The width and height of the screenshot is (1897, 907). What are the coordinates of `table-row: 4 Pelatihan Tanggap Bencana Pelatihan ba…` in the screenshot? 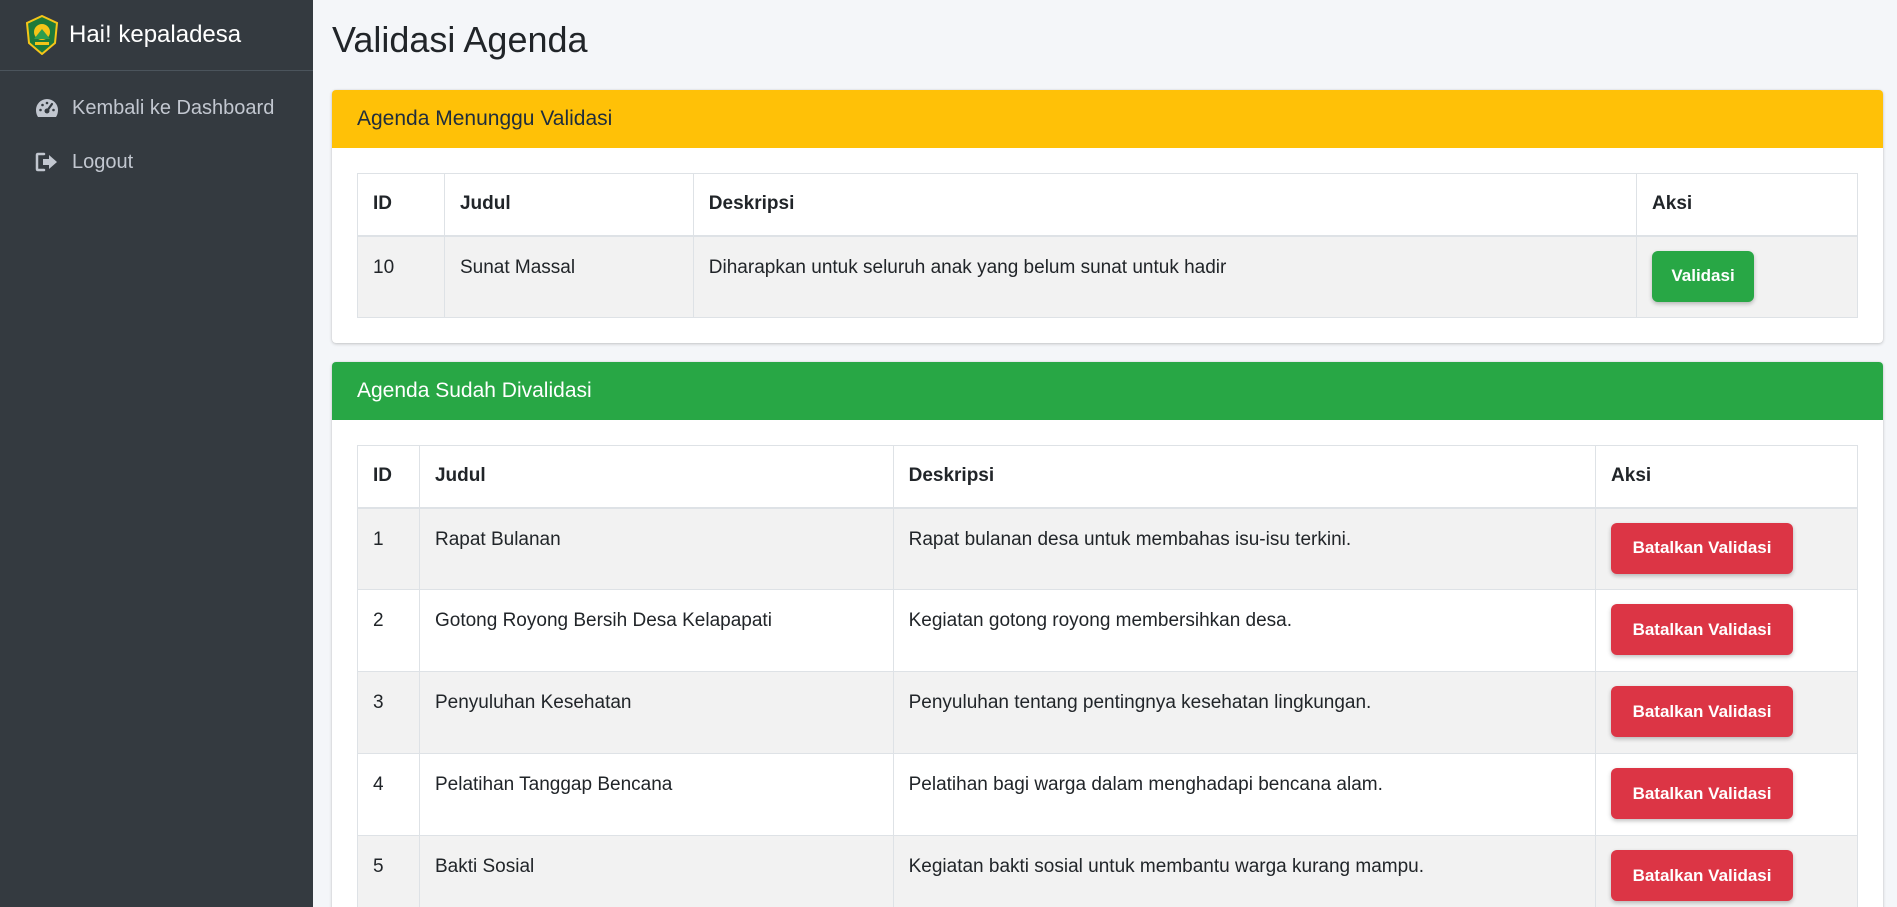 It's located at (1107, 794).